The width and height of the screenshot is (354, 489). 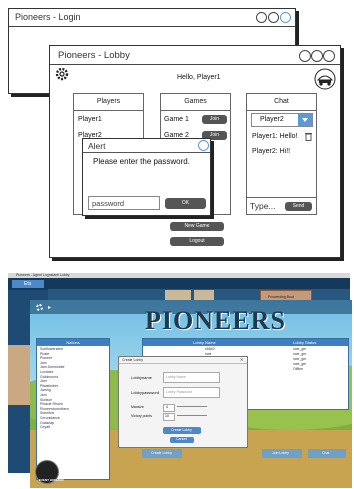 What do you see at coordinates (145, 392) in the screenshot?
I see `field-label: Lobbypassword` at bounding box center [145, 392].